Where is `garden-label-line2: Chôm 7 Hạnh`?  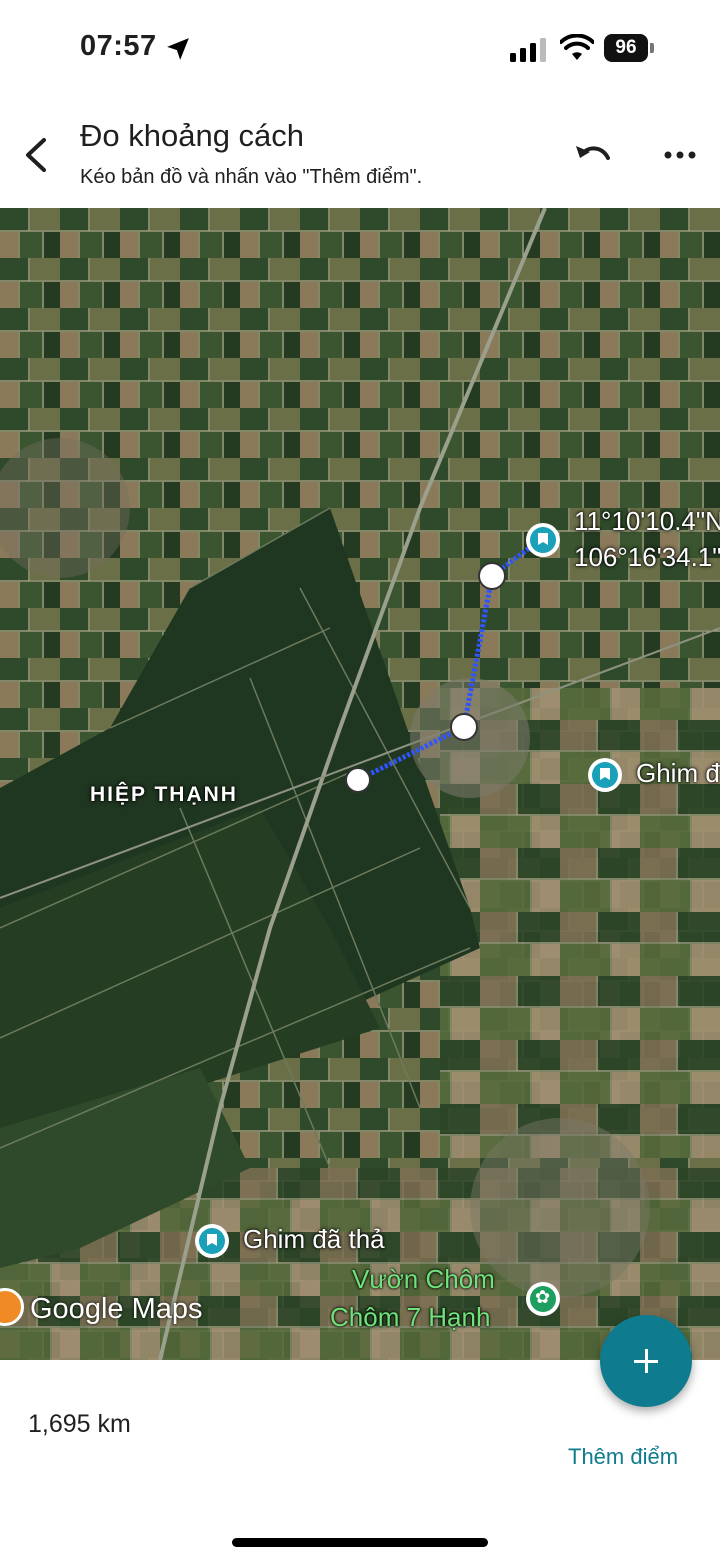 garden-label-line2: Chôm 7 Hạnh is located at coordinates (410, 1317).